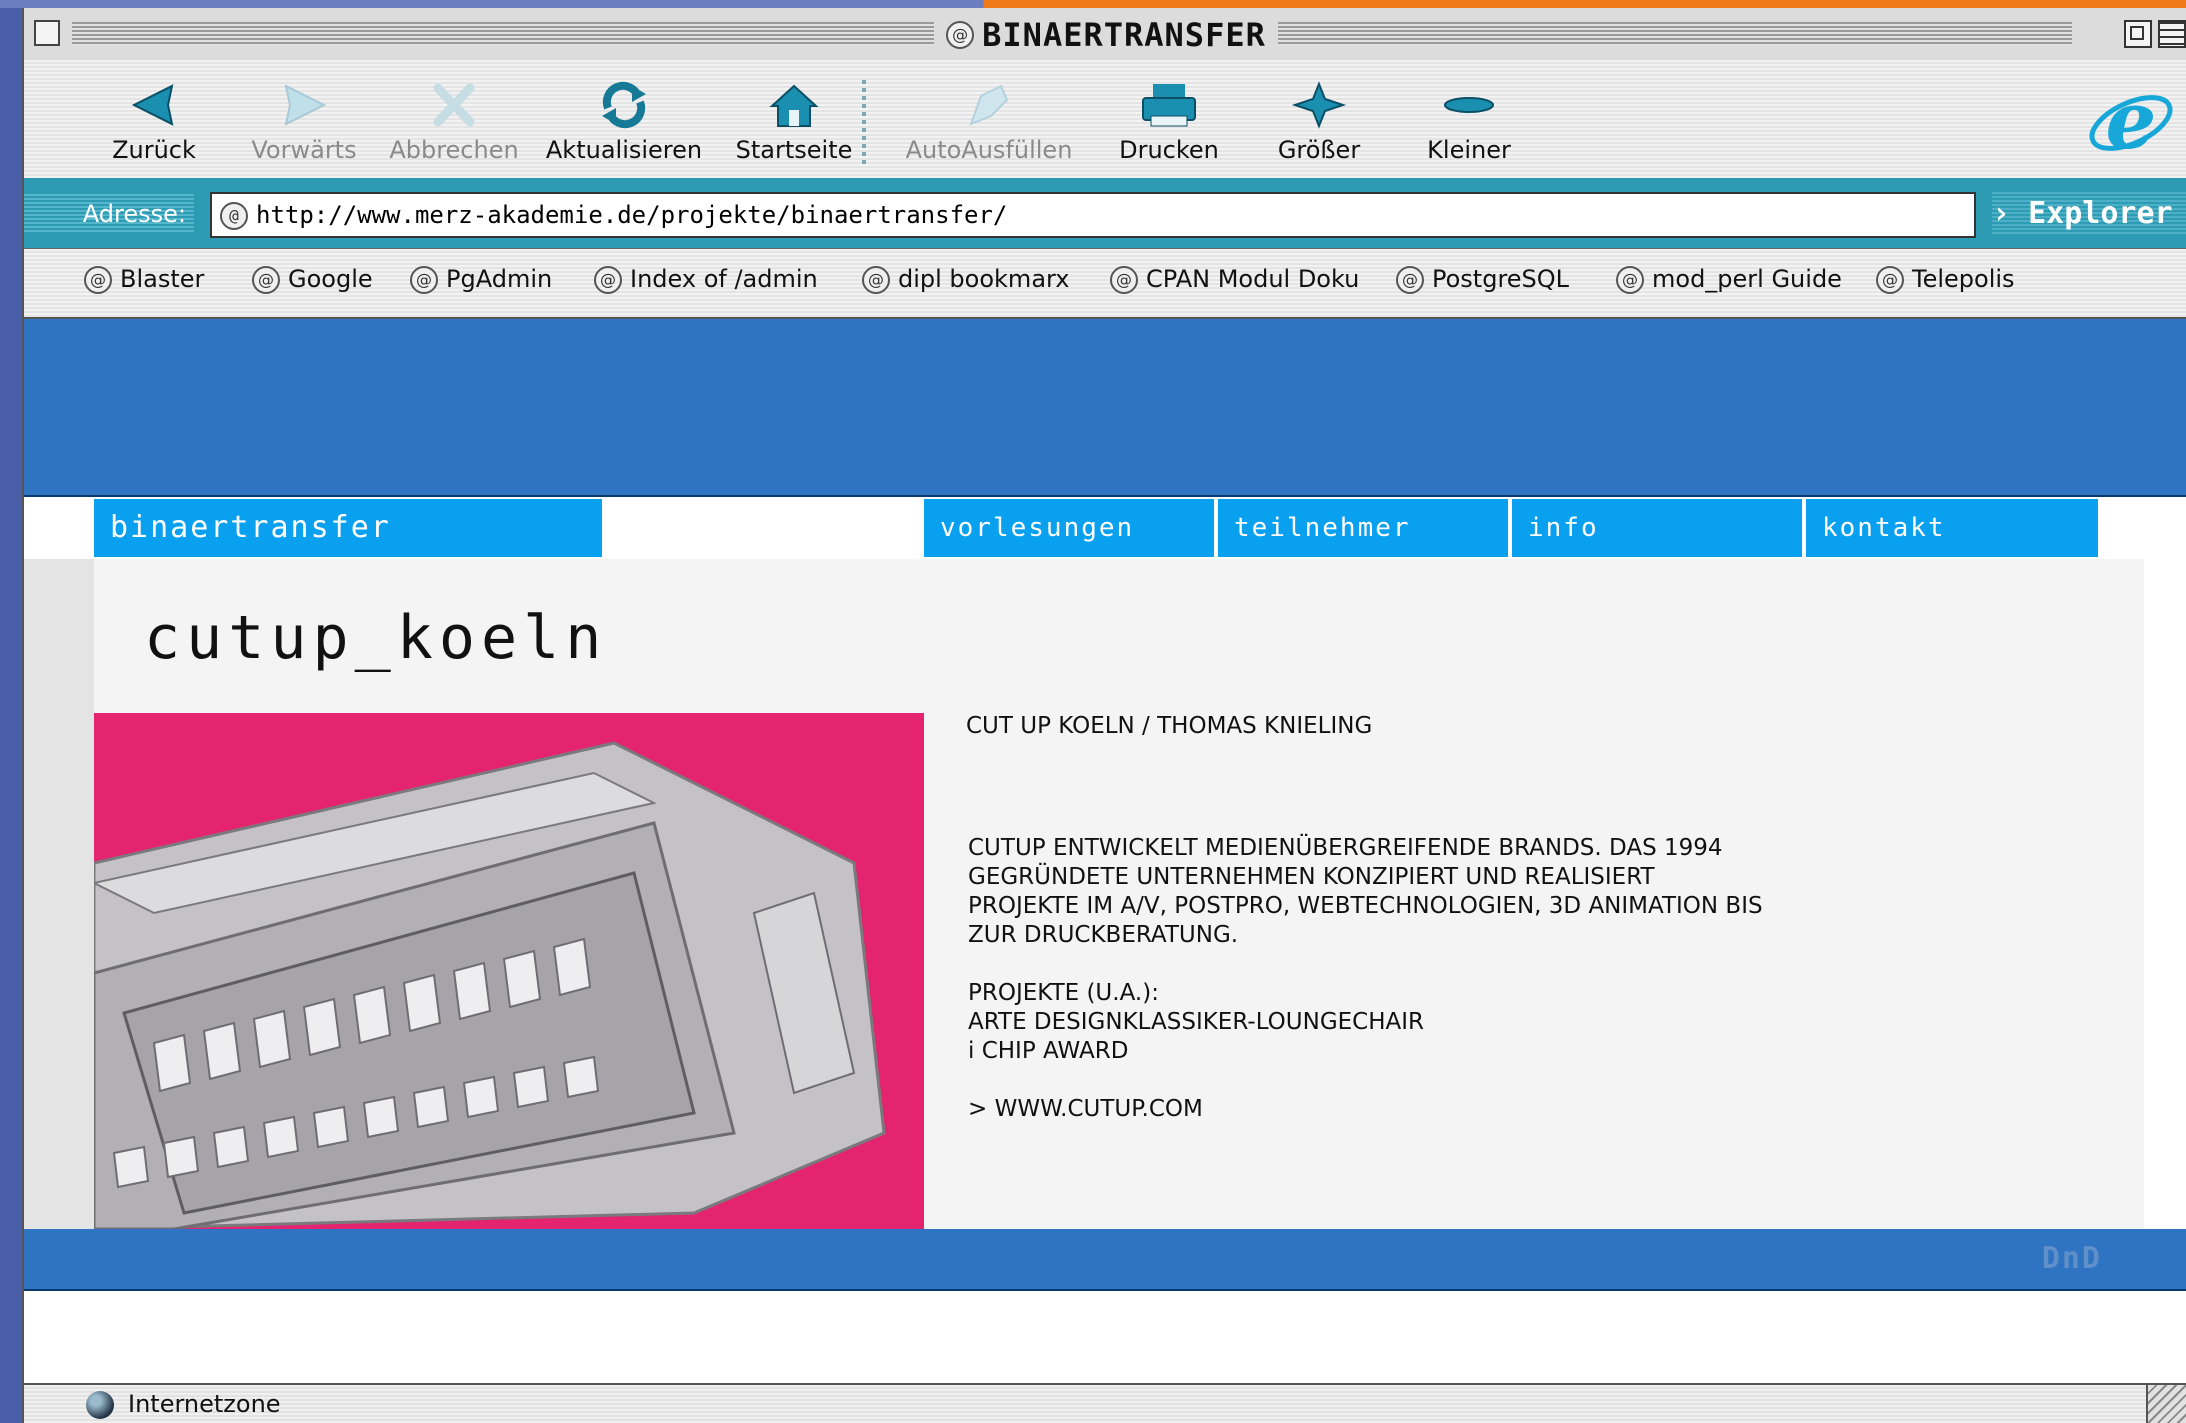 This screenshot has width=2186, height=1423. Describe the element at coordinates (1657, 528) in the screenshot. I see `nav-info: info` at that location.